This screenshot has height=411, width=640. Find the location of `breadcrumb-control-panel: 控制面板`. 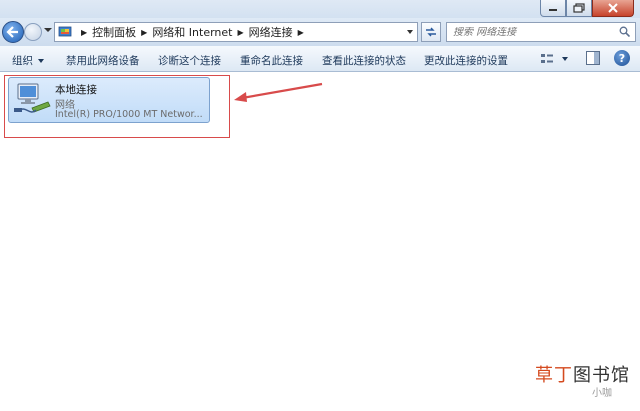

breadcrumb-control-panel: 控制面板 is located at coordinates (114, 32).